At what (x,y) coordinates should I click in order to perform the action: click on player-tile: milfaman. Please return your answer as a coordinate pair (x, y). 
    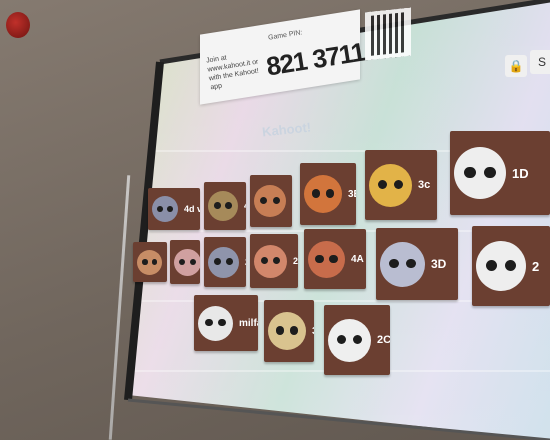
    Looking at the image, I should click on (226, 323).